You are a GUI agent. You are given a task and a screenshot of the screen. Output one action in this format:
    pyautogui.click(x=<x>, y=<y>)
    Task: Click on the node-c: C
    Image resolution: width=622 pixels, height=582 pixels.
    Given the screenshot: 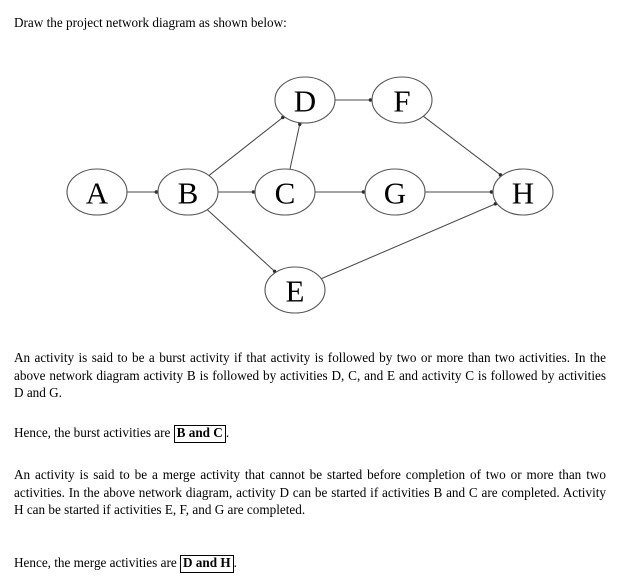 What is the action you would take?
    pyautogui.click(x=285, y=192)
    